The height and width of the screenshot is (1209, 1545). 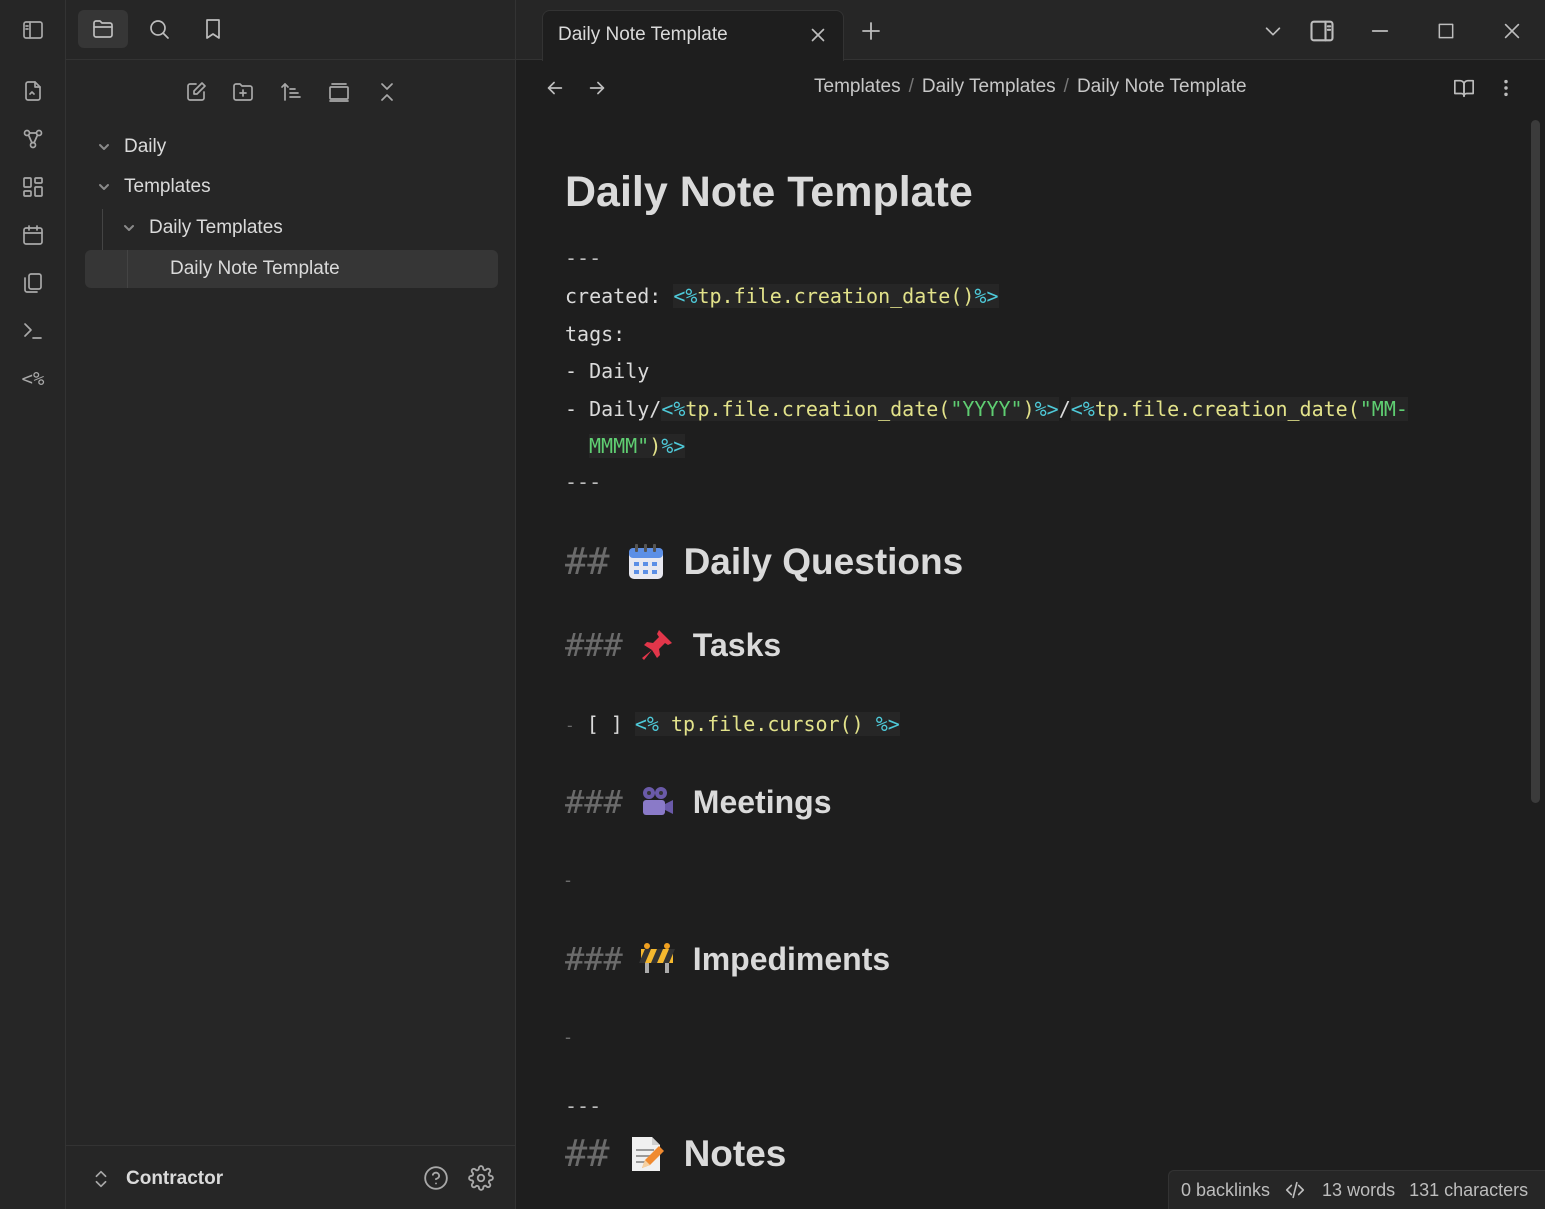 What do you see at coordinates (33, 91) in the screenshot?
I see `open-quick-switcher-icon` at bounding box center [33, 91].